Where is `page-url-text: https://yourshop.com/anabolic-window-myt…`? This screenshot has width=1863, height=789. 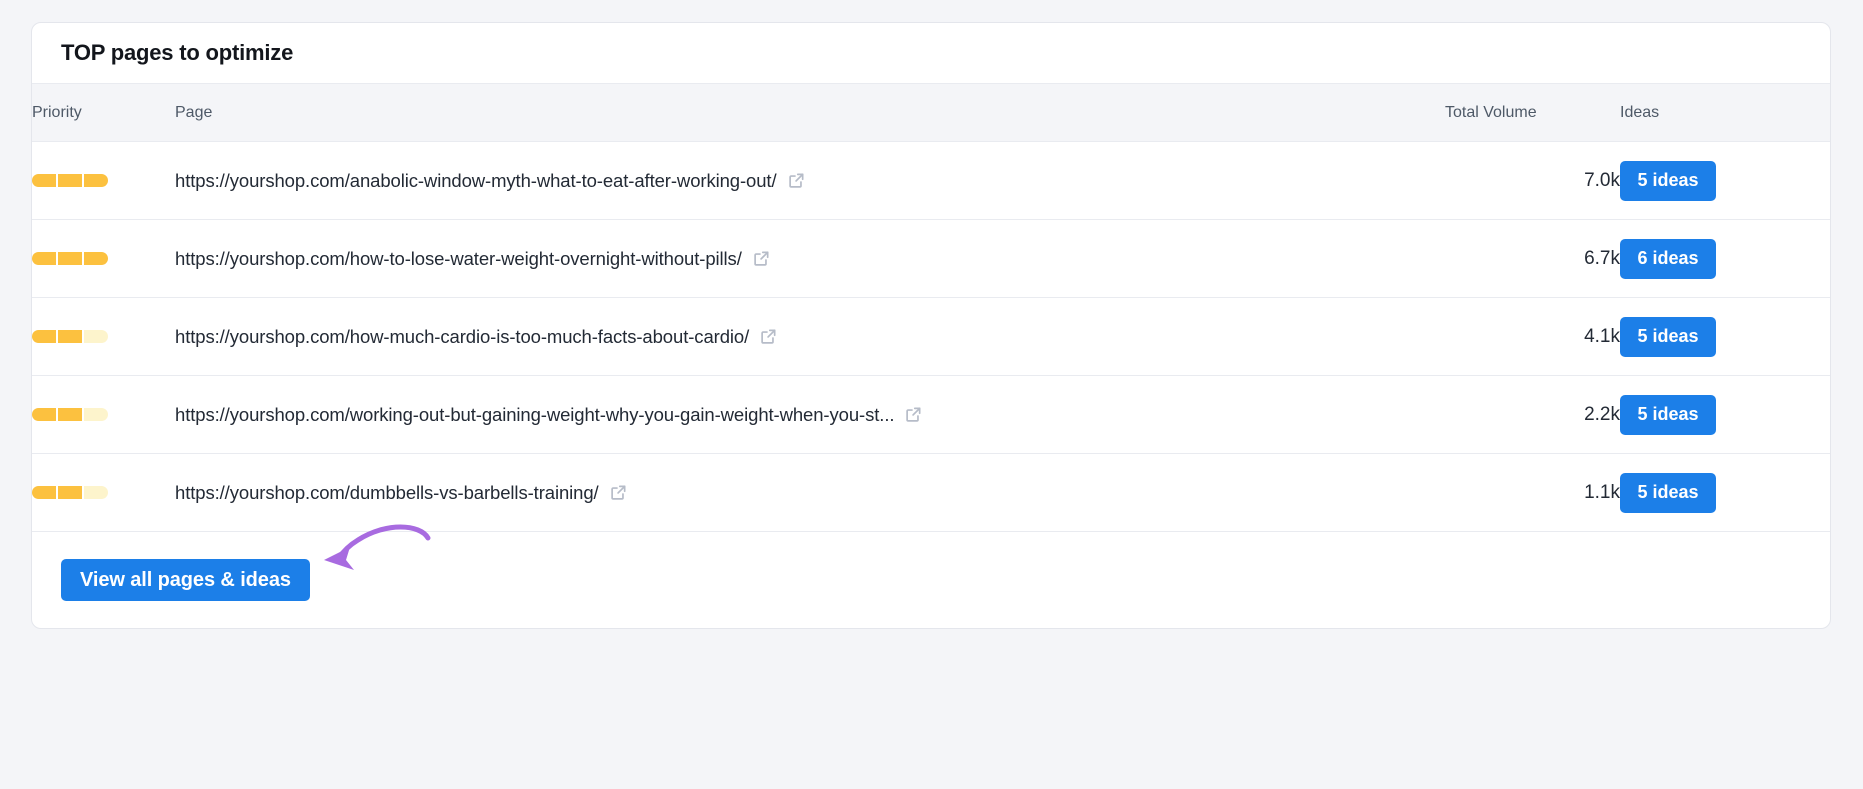 page-url-text: https://yourshop.com/anabolic-window-myt… is located at coordinates (476, 180).